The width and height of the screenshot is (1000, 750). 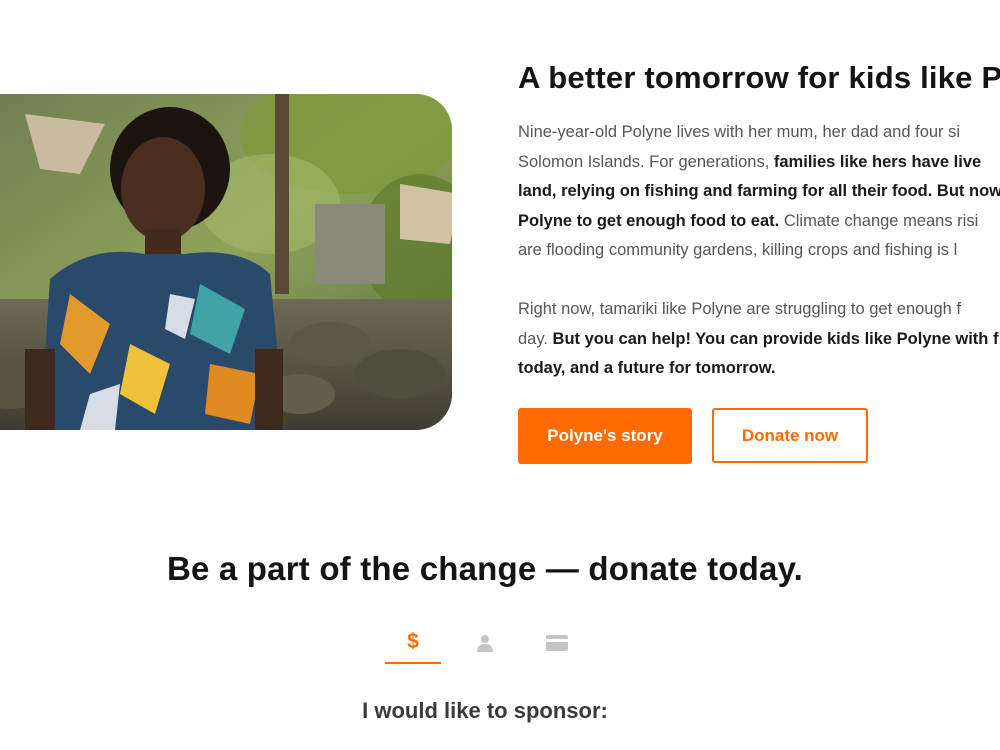 I want to click on user-icon, so click(x=485, y=643).